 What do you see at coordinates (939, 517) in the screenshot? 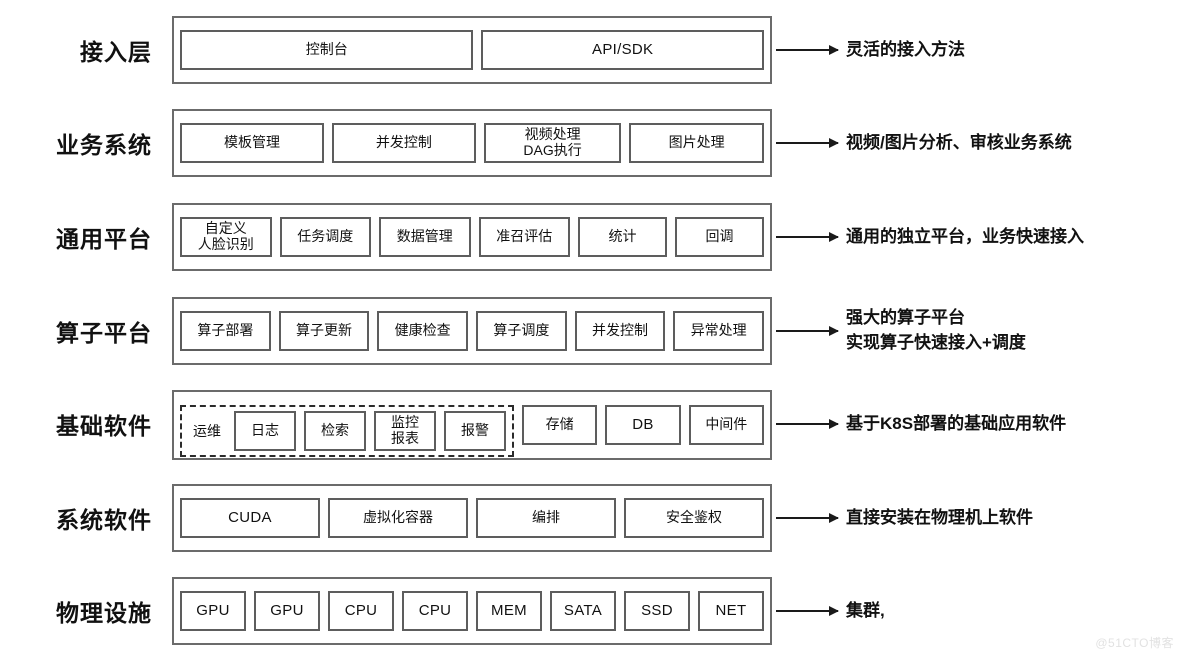
I see `layer-annotation: 直接安装在物理机上软件` at bounding box center [939, 517].